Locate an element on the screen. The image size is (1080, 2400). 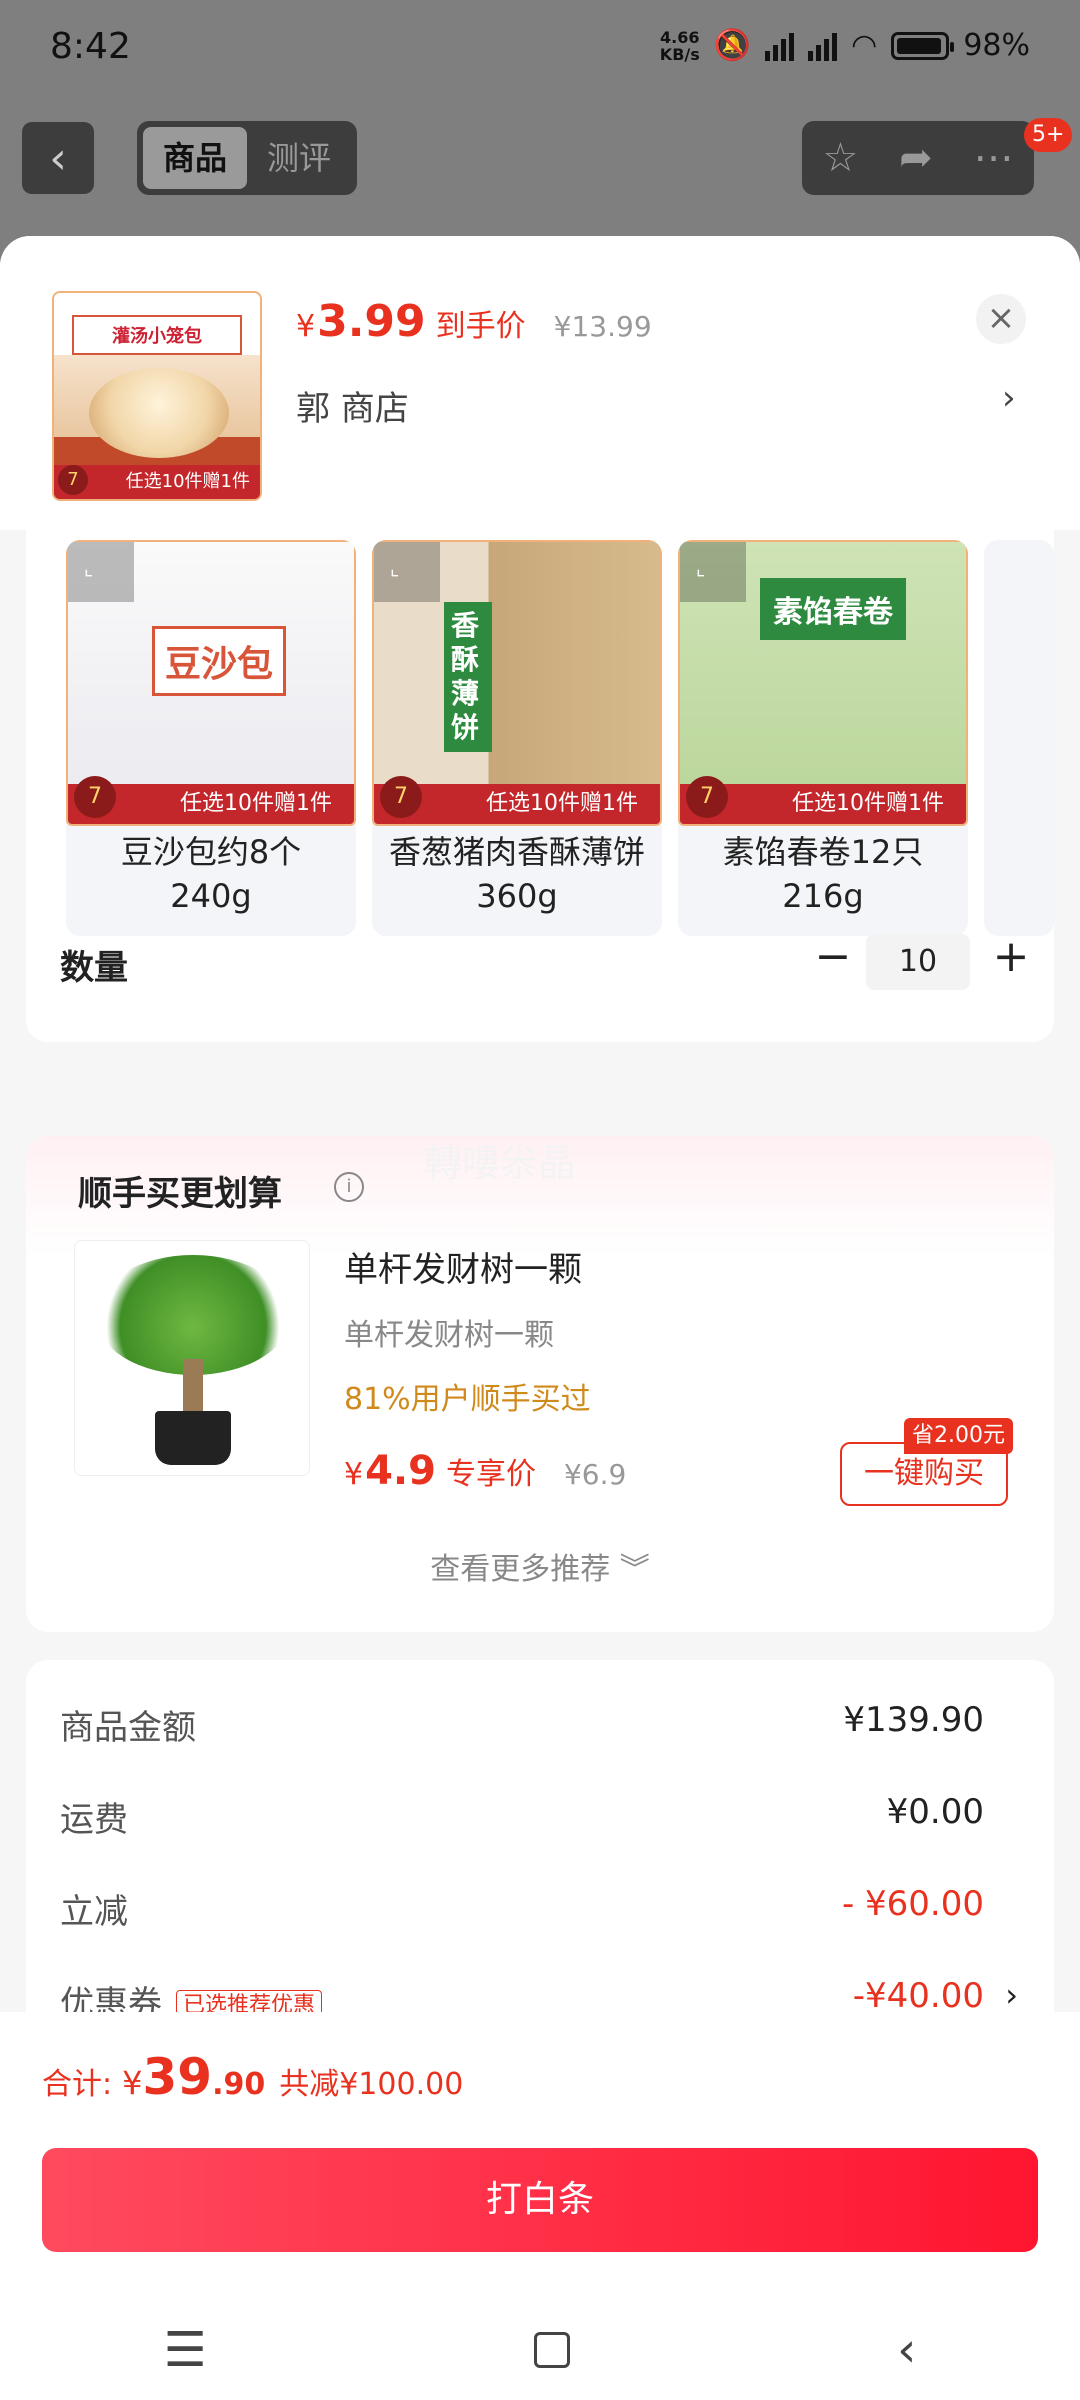
segment-tabs: 商品 测评 is located at coordinates (247, 158).